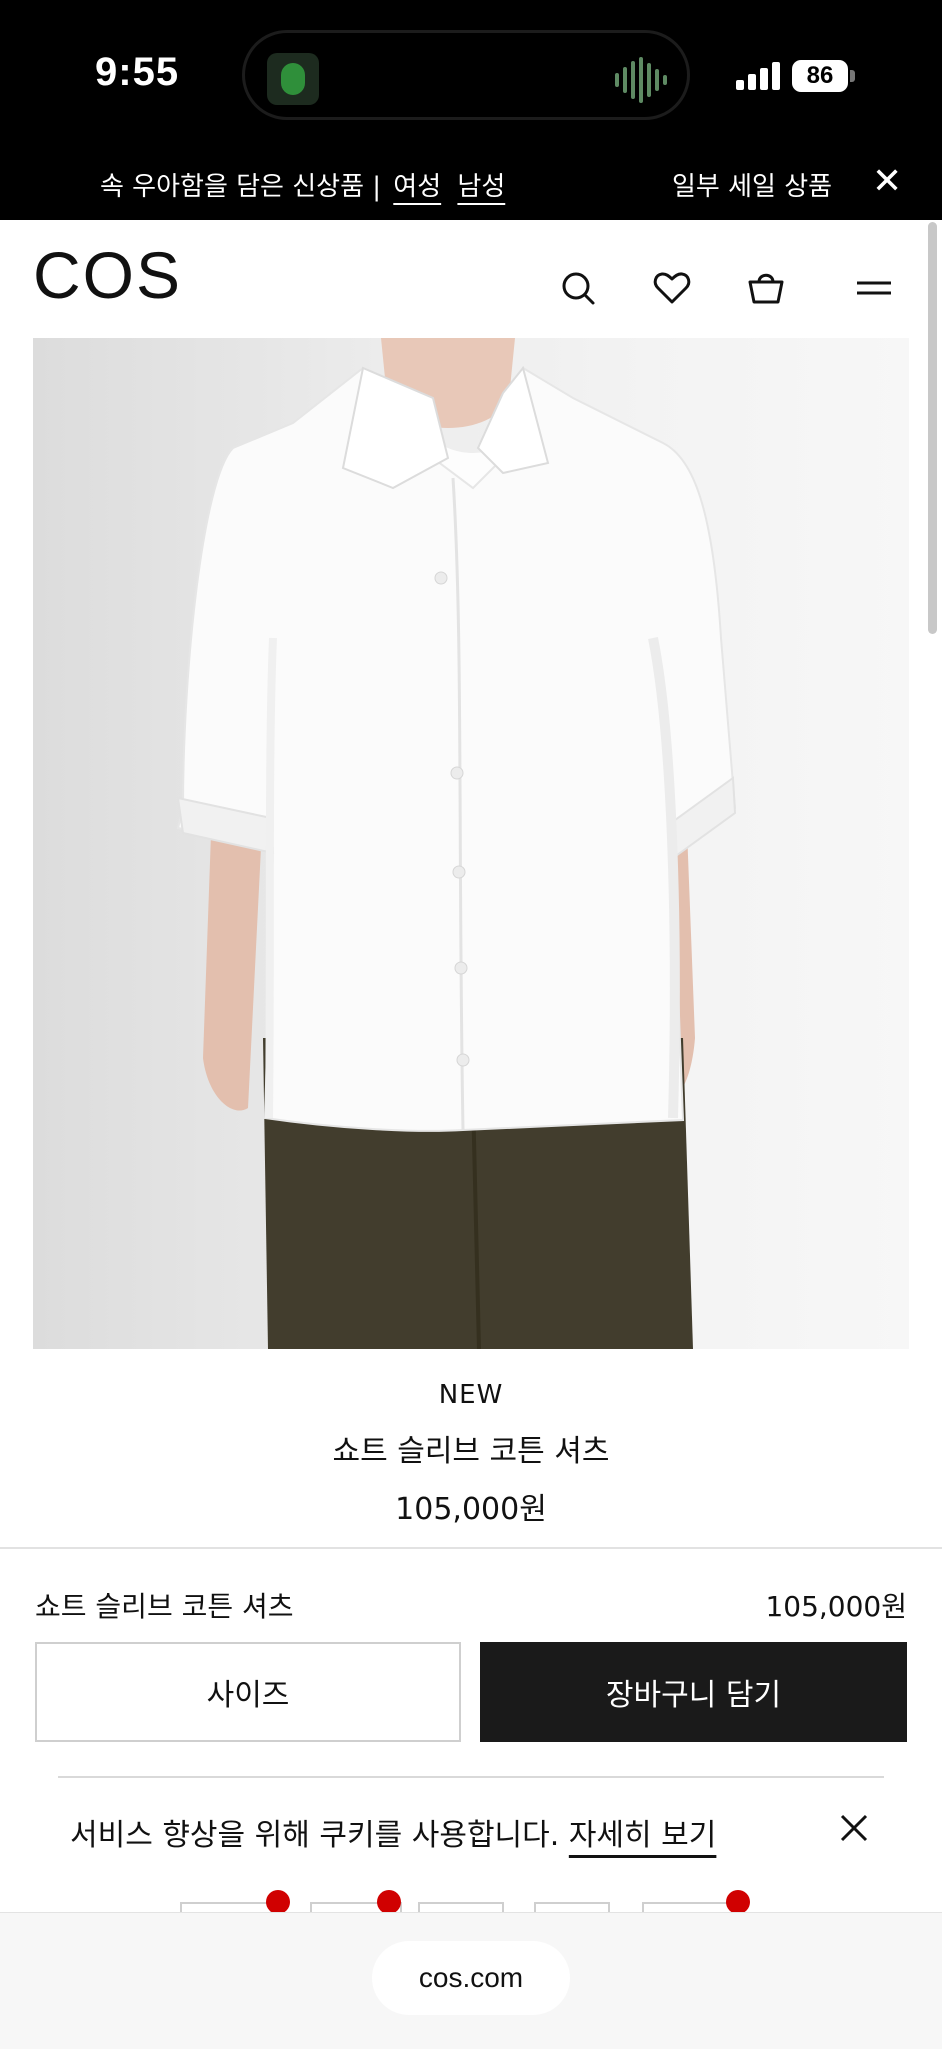 This screenshot has width=942, height=2049. Describe the element at coordinates (854, 1828) in the screenshot. I see `close-icon` at that location.